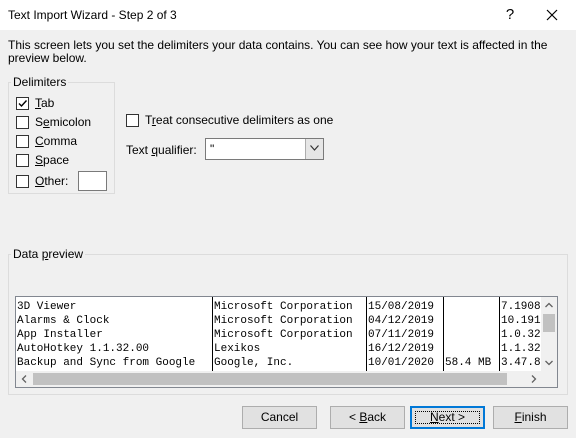 The image size is (576, 438). Describe the element at coordinates (24, 379) in the screenshot. I see `scroll-left-icon` at that location.